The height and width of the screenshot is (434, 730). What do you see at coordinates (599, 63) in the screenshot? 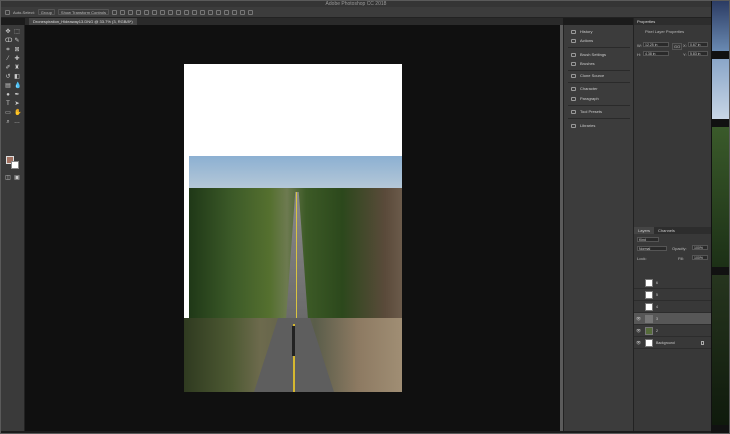
I see `dock-item-brushes: Brushes` at bounding box center [599, 63].